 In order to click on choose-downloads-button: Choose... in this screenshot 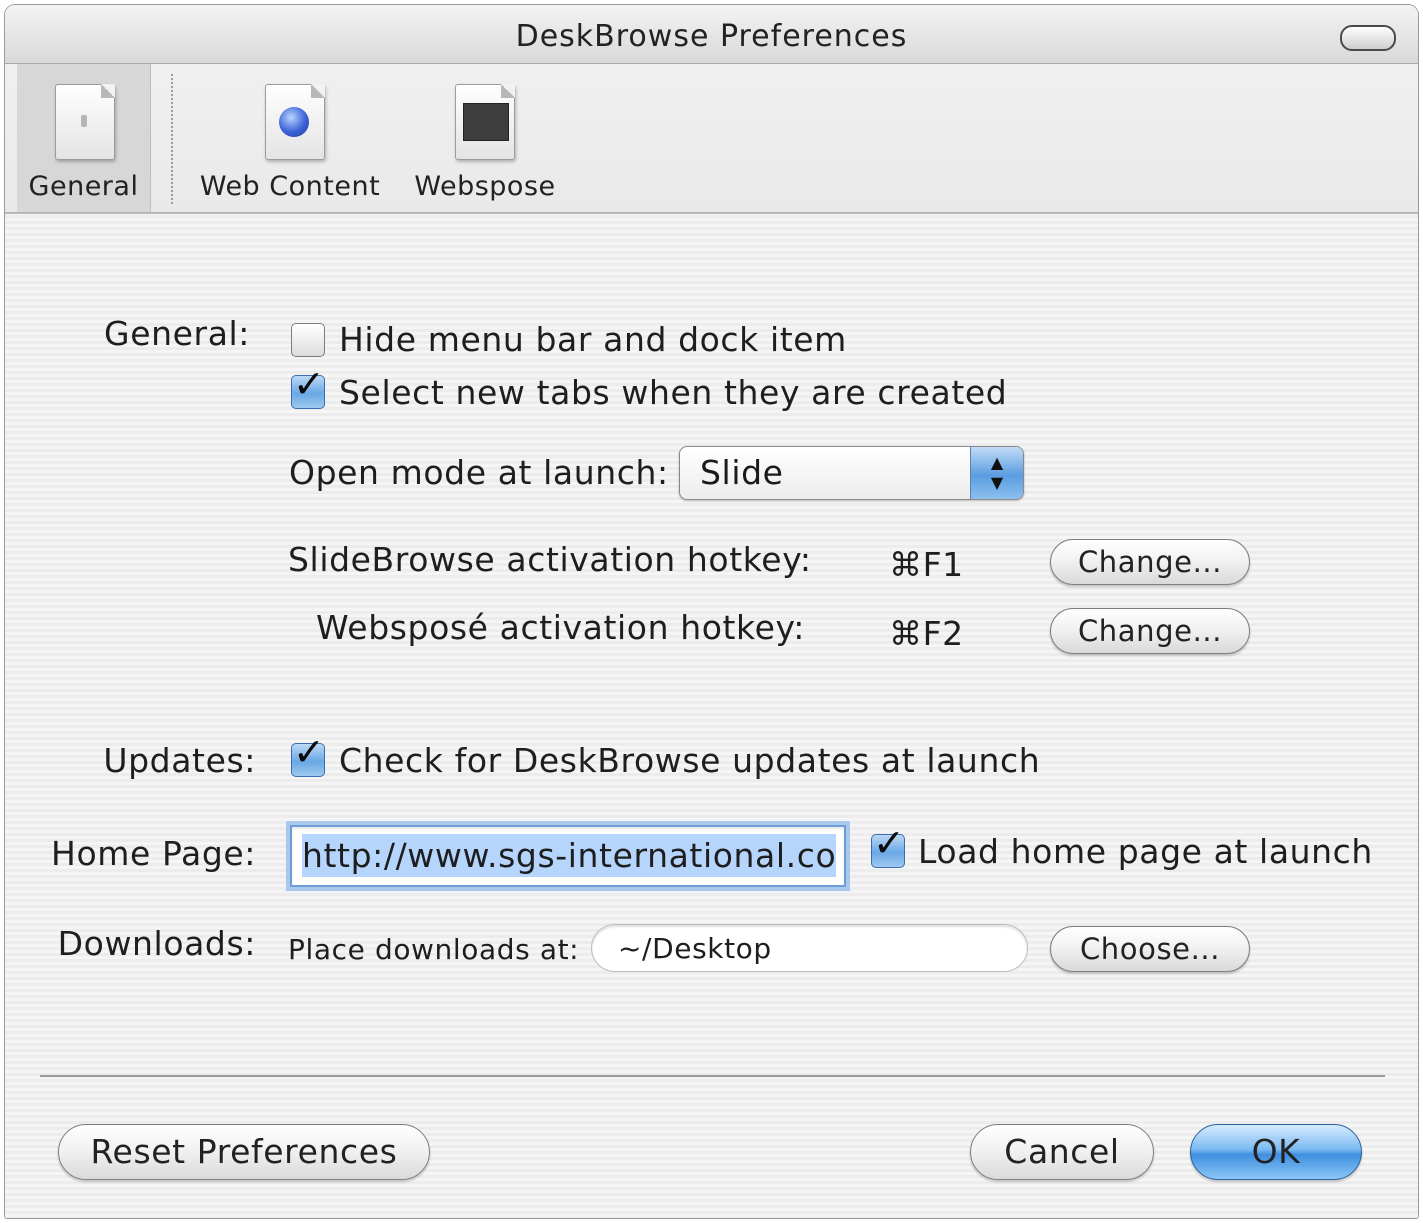, I will do `click(1150, 949)`.